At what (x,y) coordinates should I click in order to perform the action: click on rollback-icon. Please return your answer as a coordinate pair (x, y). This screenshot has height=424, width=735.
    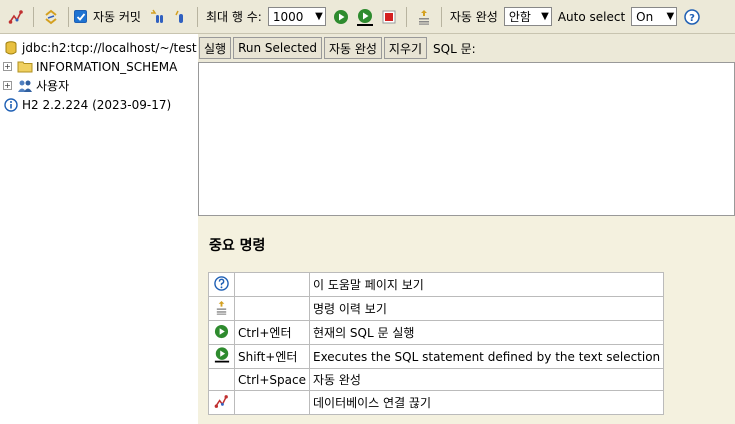
    Looking at the image, I should click on (156, 17).